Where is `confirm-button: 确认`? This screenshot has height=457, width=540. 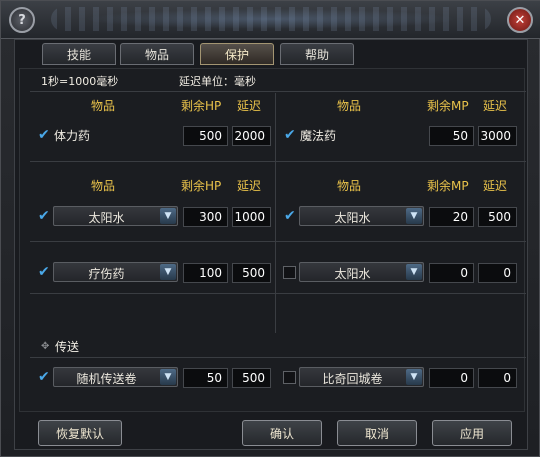 confirm-button: 确认 is located at coordinates (282, 433).